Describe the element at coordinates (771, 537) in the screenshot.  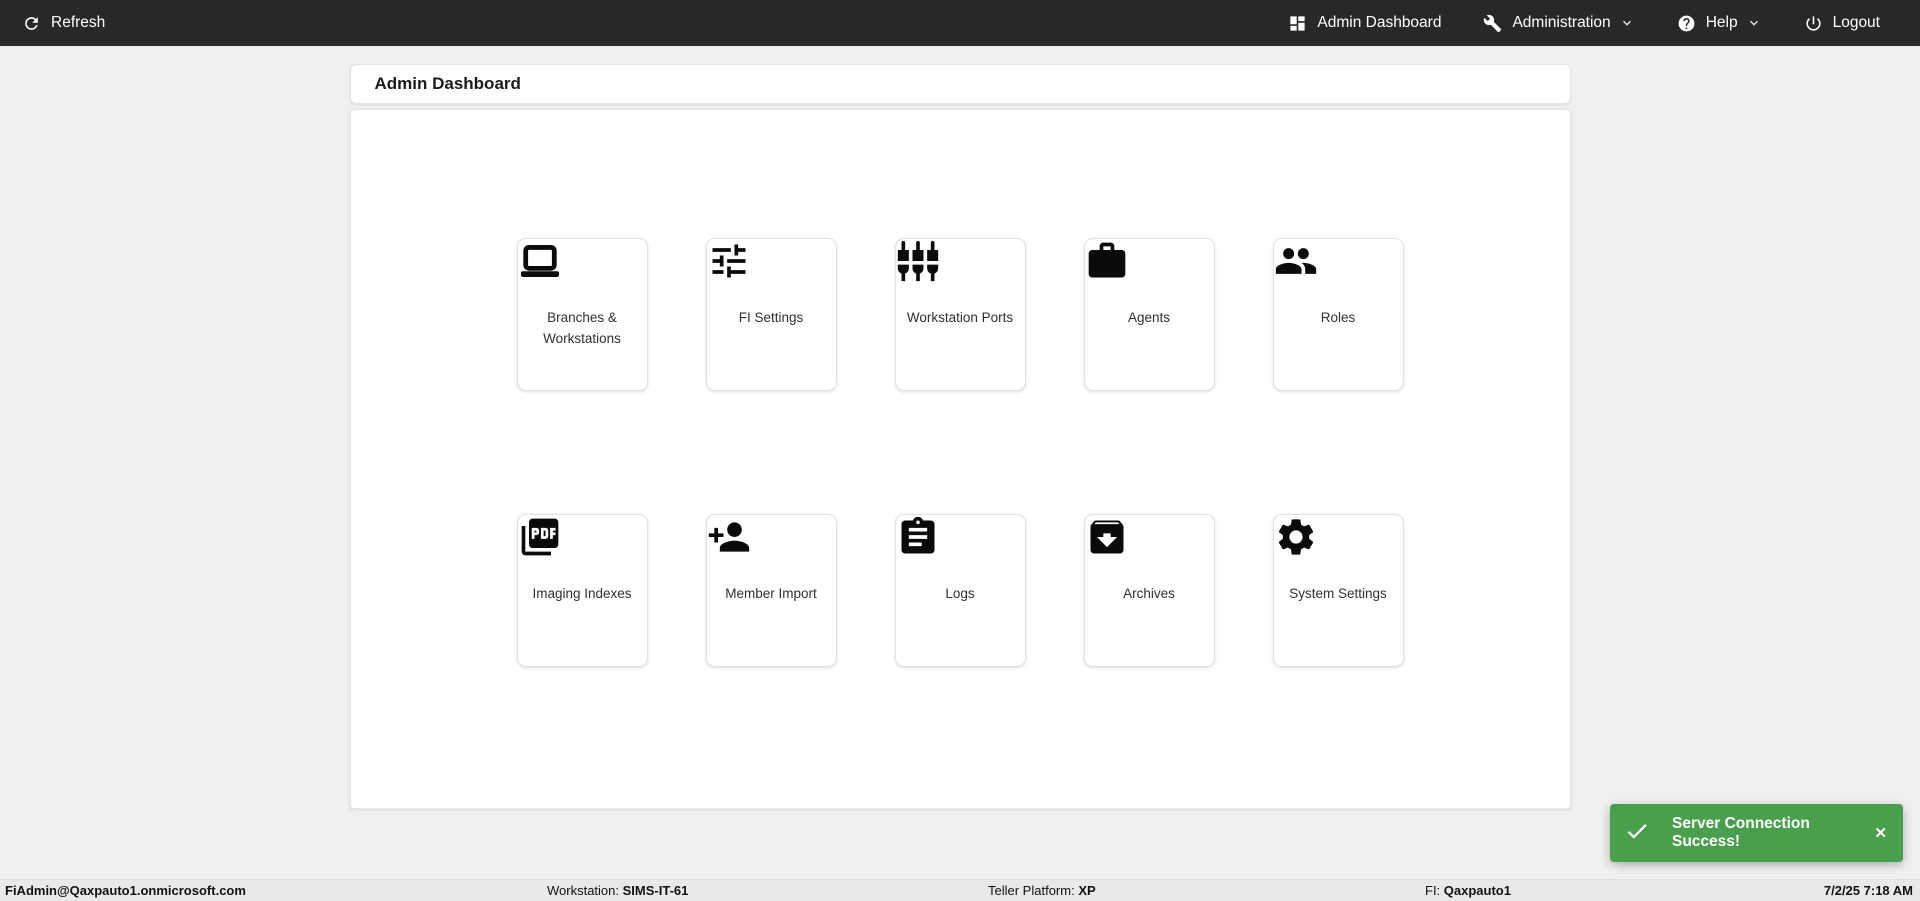
I see `person-add-icon` at that location.